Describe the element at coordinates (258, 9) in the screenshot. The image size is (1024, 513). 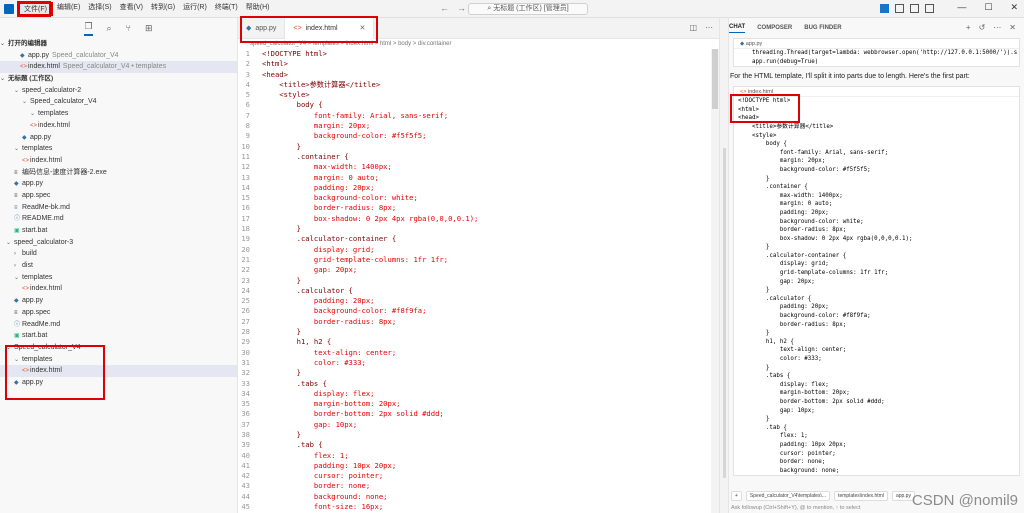
I see `menu-item: 帮助(H)` at that location.